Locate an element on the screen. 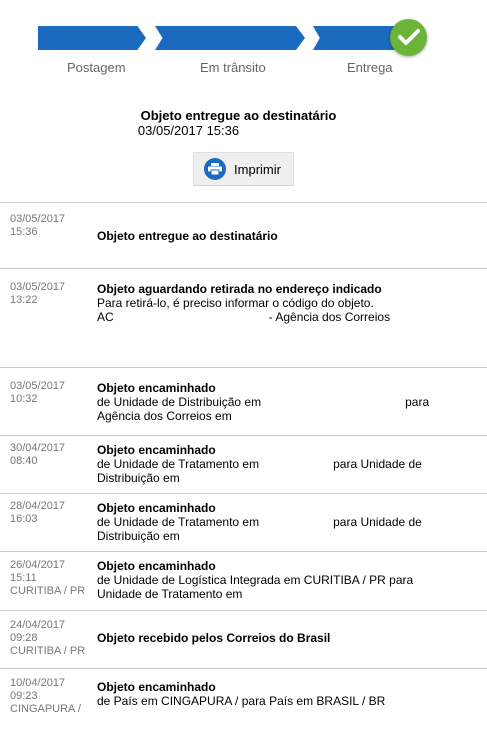 The image size is (487, 744). event-date: 30/04/2017 is located at coordinates (38, 448).